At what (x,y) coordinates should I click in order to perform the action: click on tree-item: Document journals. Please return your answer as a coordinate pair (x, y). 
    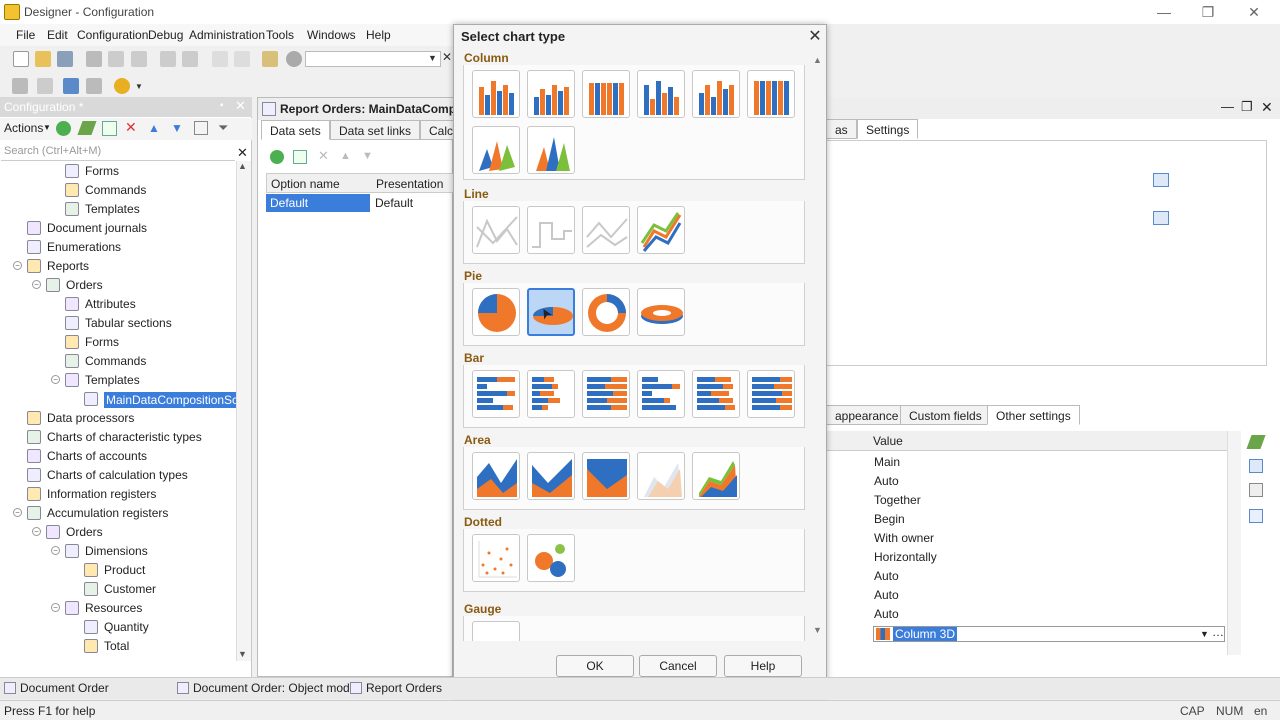
    Looking at the image, I should click on (118, 228).